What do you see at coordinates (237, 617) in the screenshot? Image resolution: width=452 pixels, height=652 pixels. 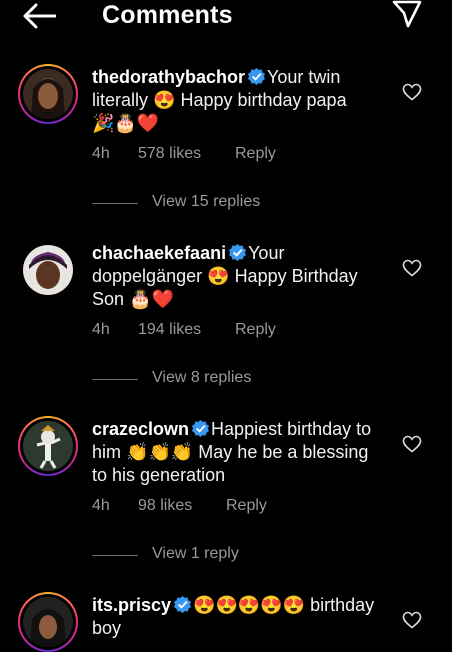 I see `comment-text: its.priscy 😍😍😍😍😍 birthday boy` at bounding box center [237, 617].